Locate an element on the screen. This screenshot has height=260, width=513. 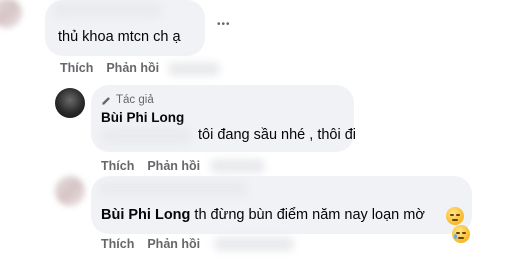
author-badge-label: Tác giả is located at coordinates (135, 100).